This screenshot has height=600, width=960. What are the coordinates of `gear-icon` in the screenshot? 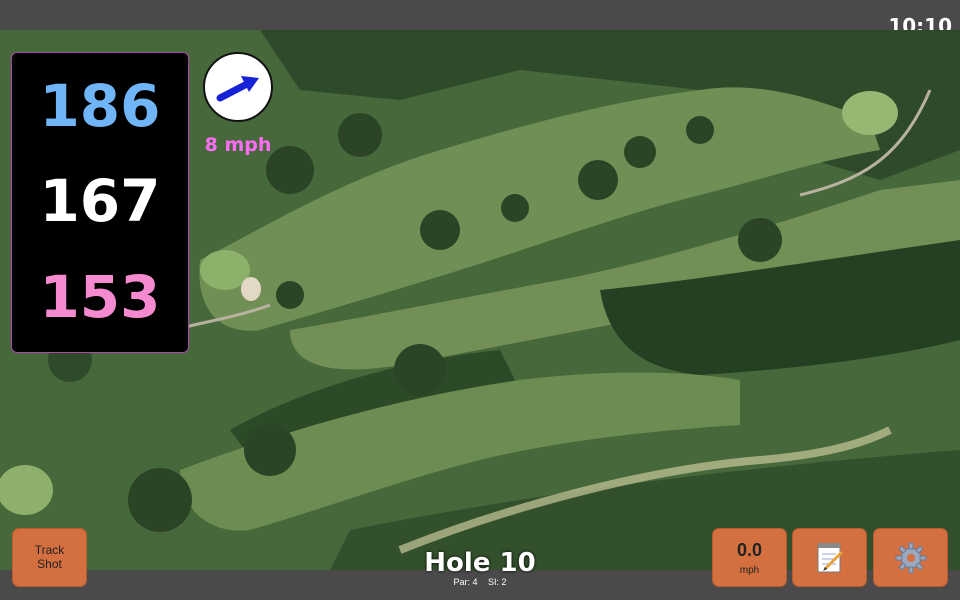 It's located at (910, 557).